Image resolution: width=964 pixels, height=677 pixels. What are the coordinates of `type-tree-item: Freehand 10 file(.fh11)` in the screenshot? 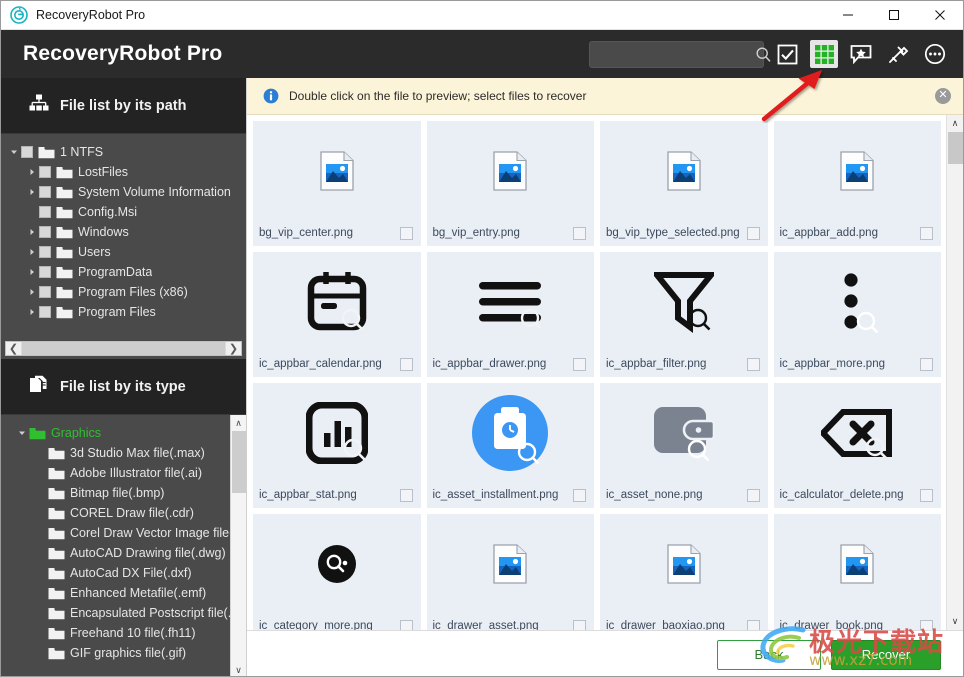 It's located at (123, 633).